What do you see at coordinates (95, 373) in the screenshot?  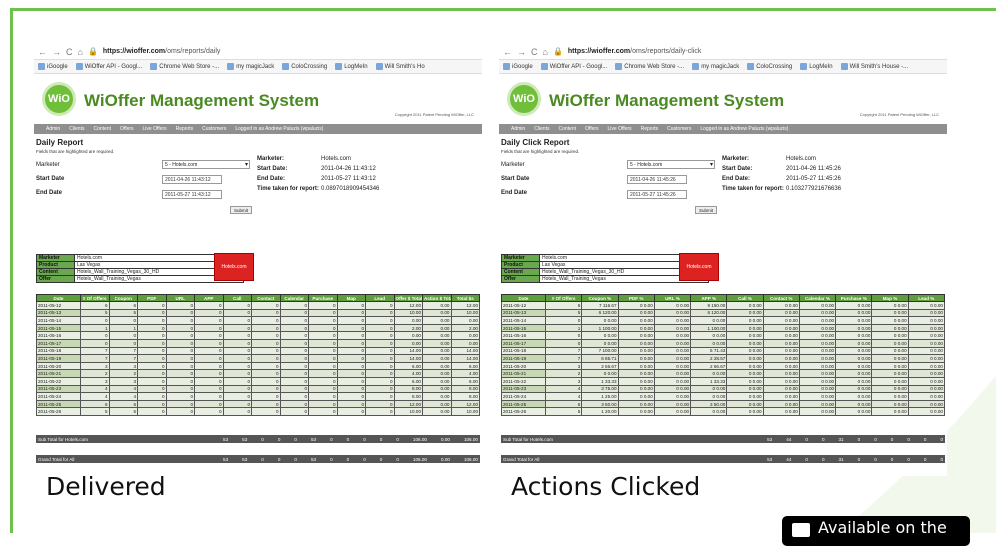 I see `table-cell: 2` at bounding box center [95, 373].